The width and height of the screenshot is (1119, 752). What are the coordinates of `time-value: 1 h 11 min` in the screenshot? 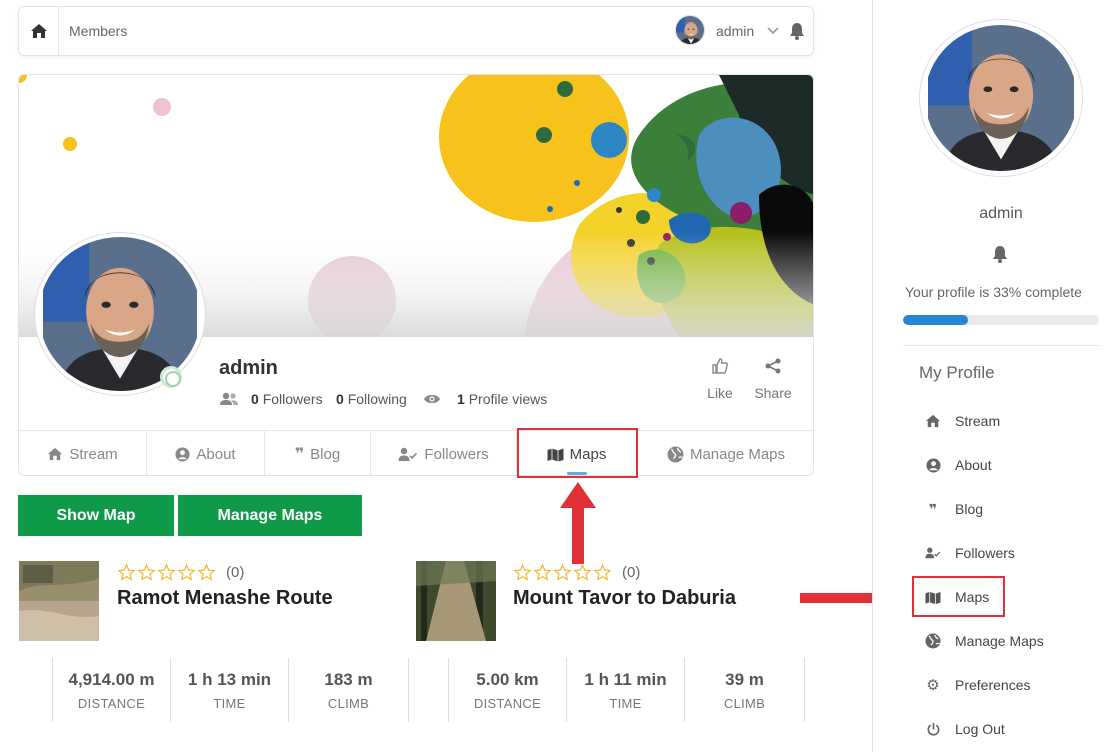 It's located at (625, 679).